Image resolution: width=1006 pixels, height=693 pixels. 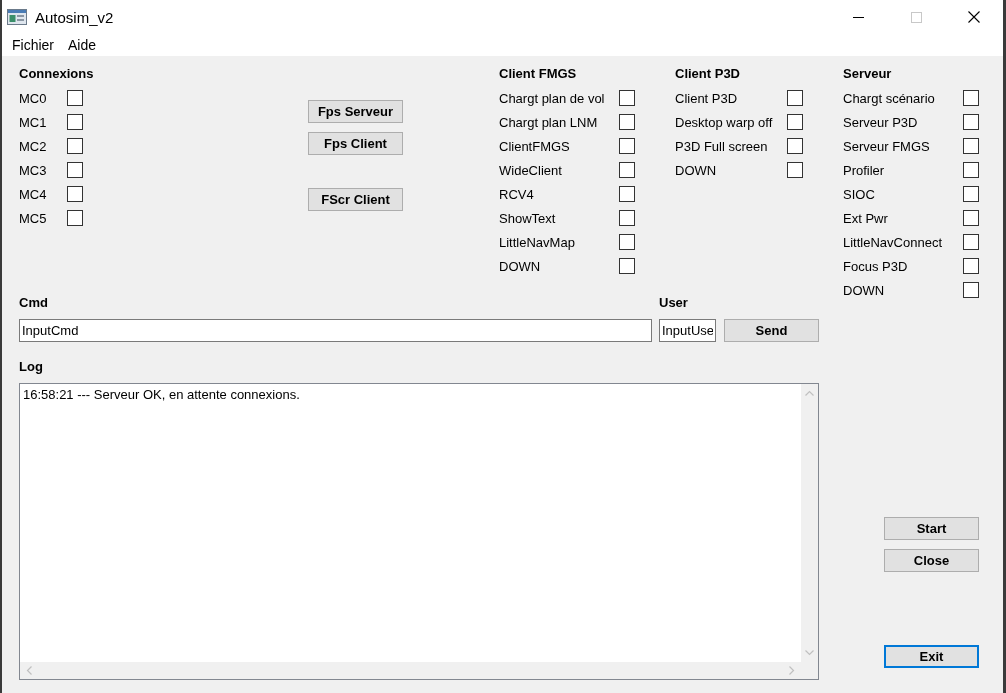 I want to click on checkbox-label: Client P3D, so click(x=707, y=98).